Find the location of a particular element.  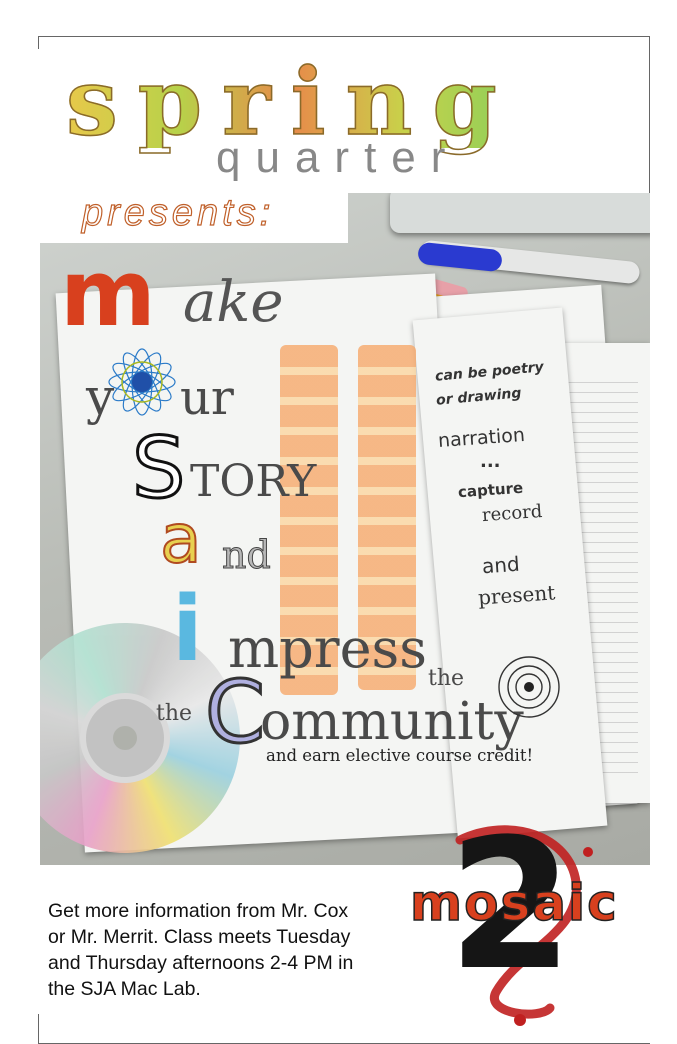

logo-word: mosaic is located at coordinates (514, 903).